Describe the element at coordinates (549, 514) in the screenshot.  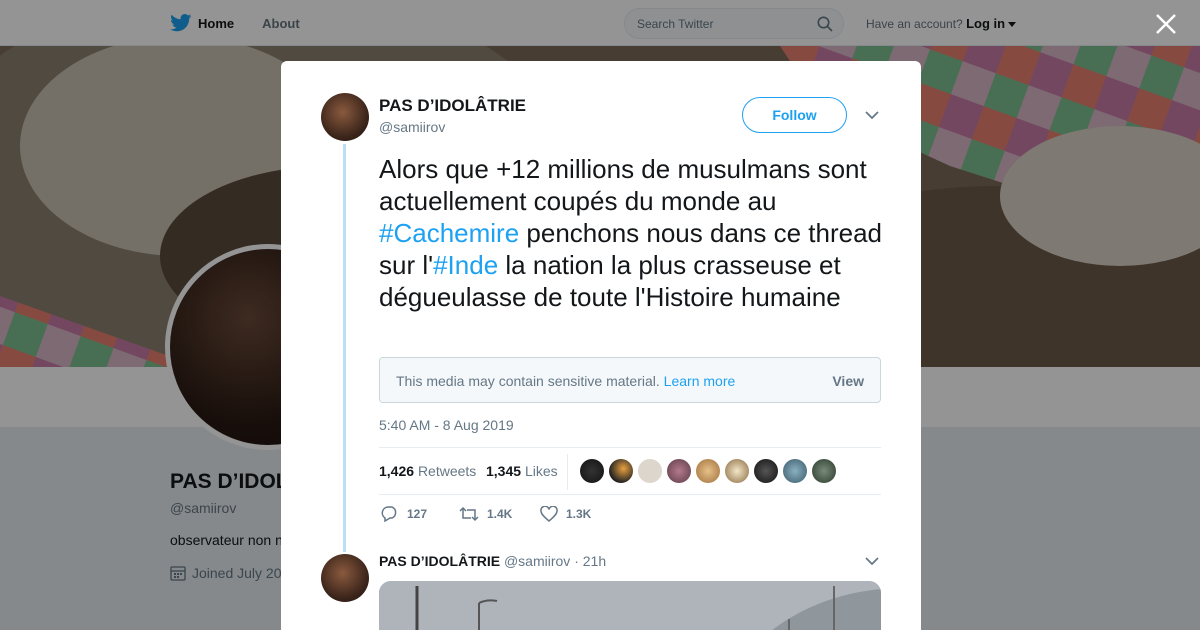
I see `heart-icon` at that location.